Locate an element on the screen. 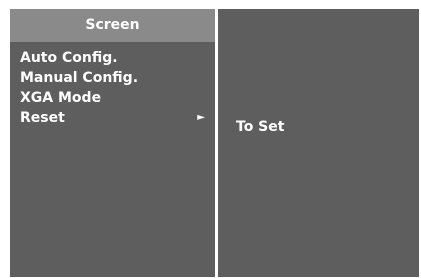  menu-item-manual-config: Manual Config. is located at coordinates (112, 78).